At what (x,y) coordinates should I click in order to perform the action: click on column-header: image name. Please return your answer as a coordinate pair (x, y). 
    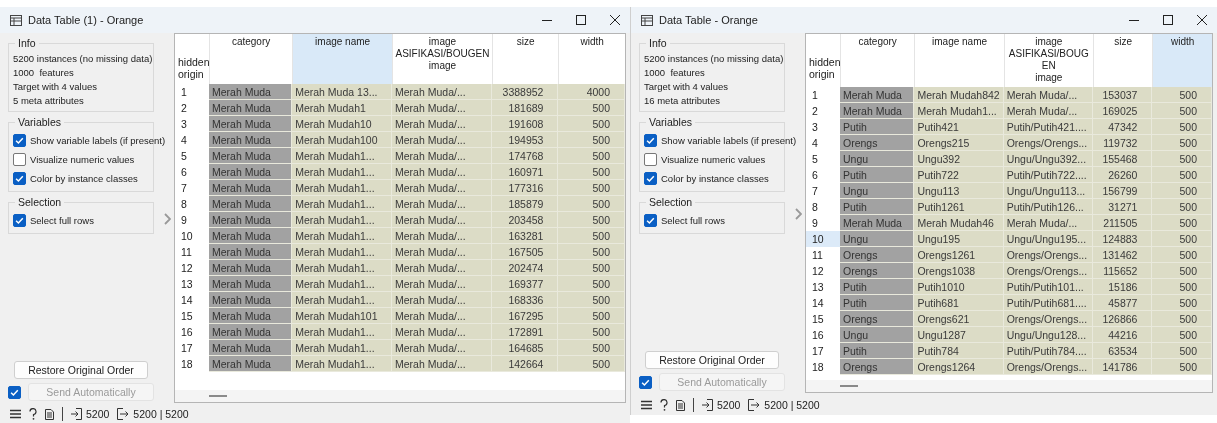
    Looking at the image, I should click on (342, 59).